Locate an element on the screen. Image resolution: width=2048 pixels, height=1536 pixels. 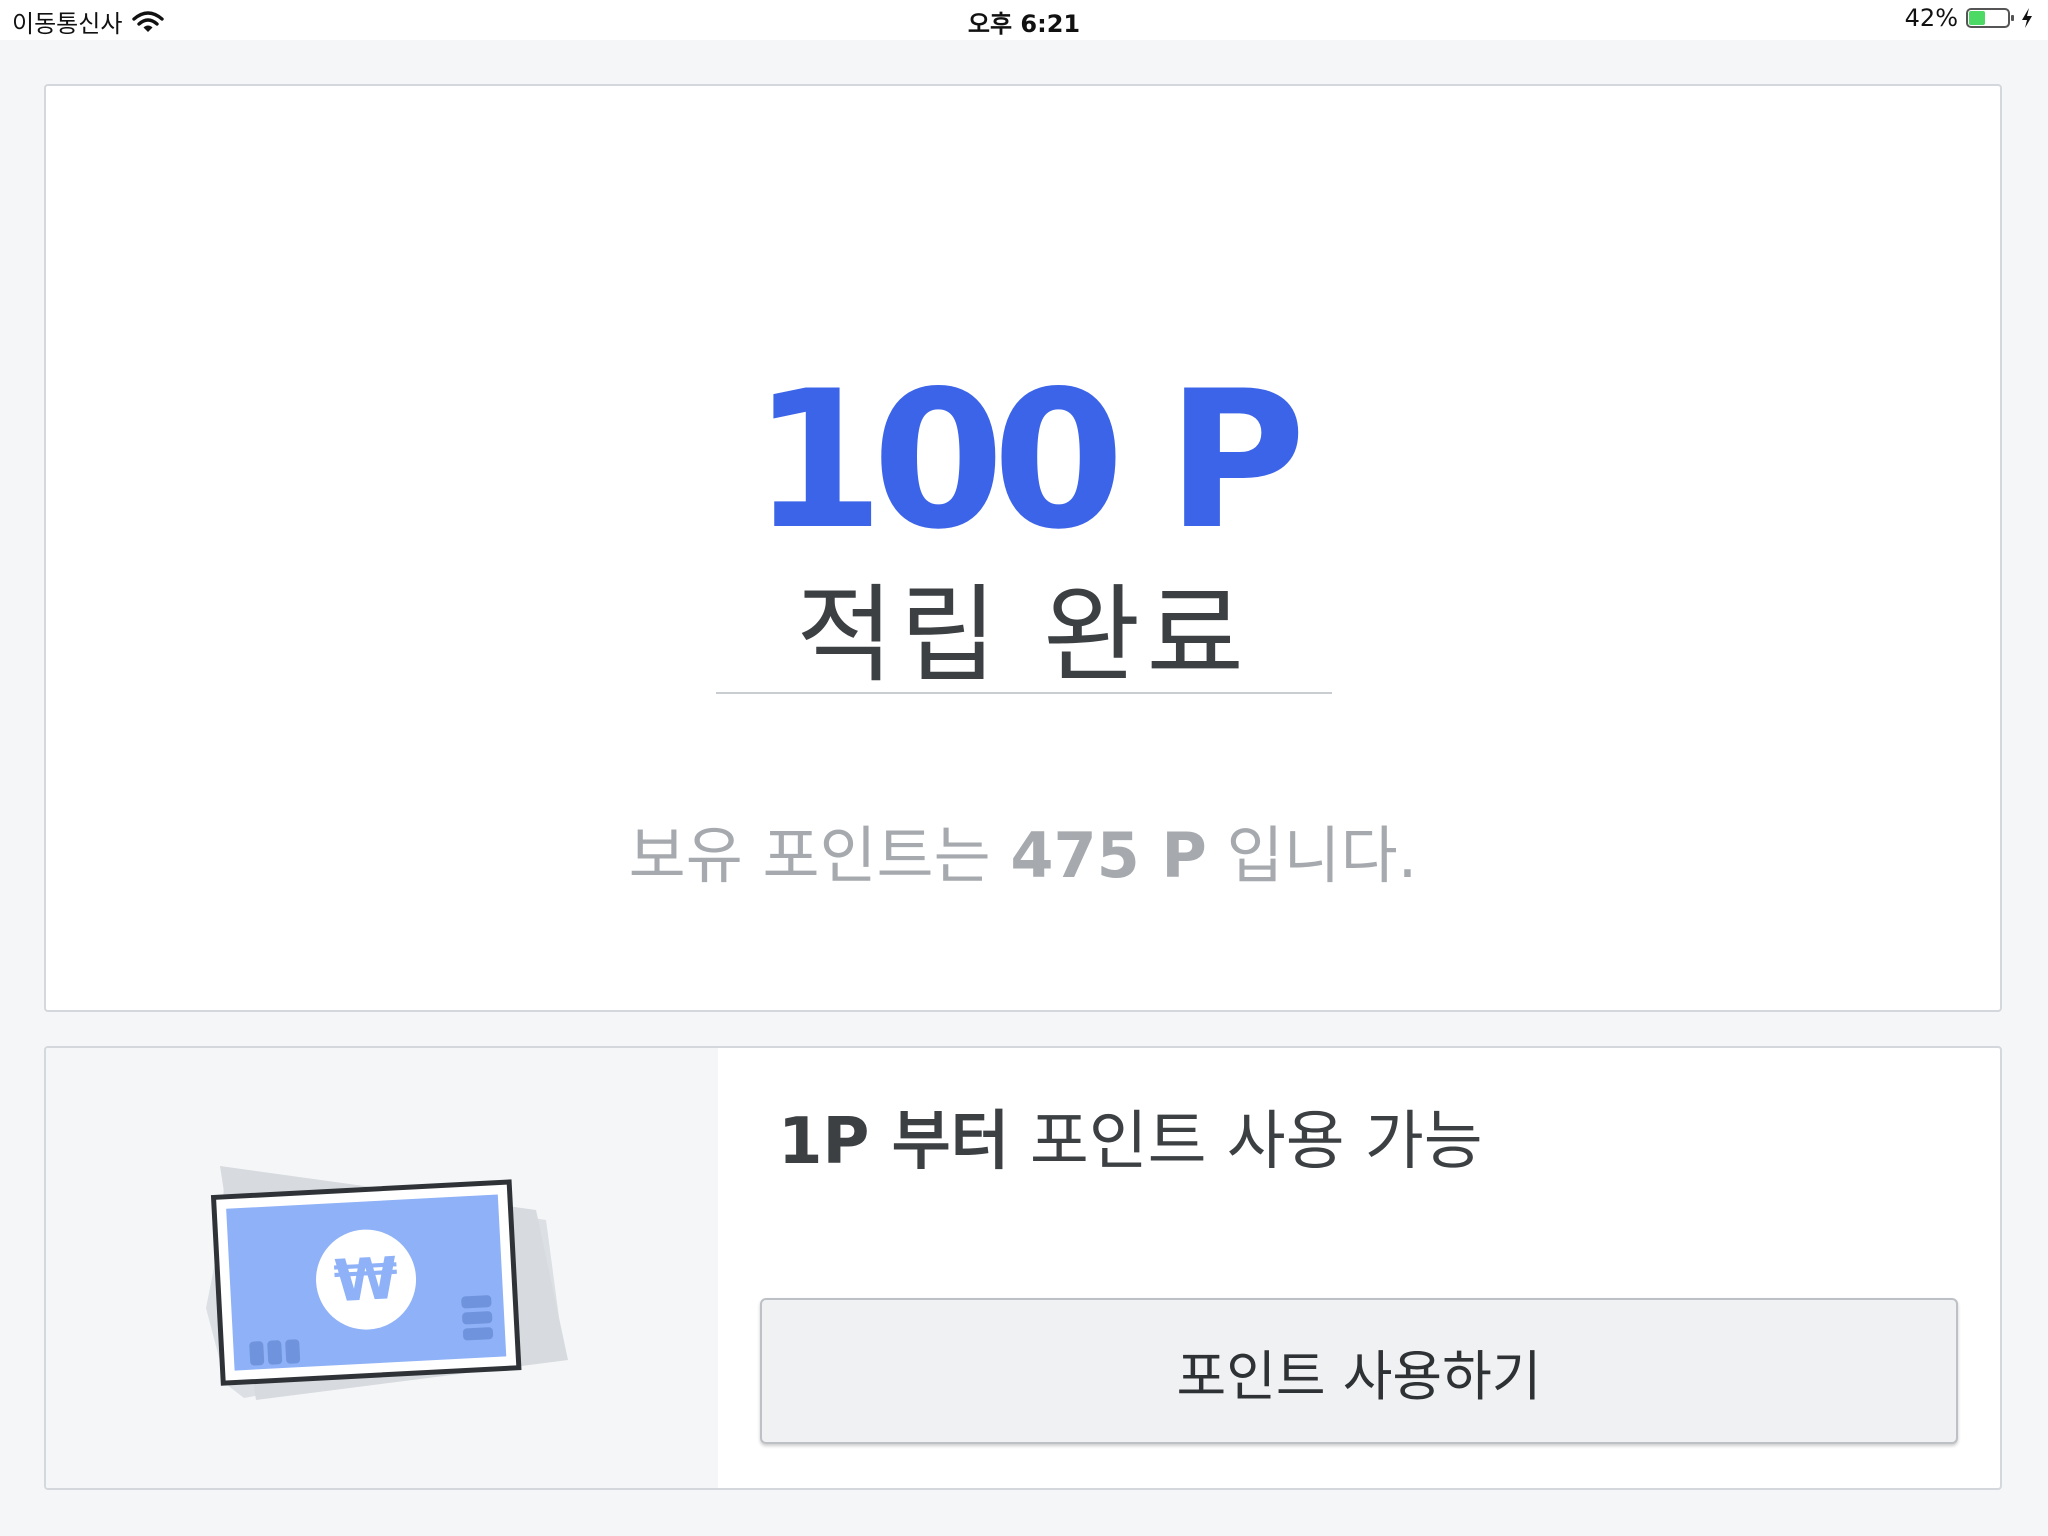
usage-info: 1P 부터 포인트 사용 가능 is located at coordinates (1130, 1142).